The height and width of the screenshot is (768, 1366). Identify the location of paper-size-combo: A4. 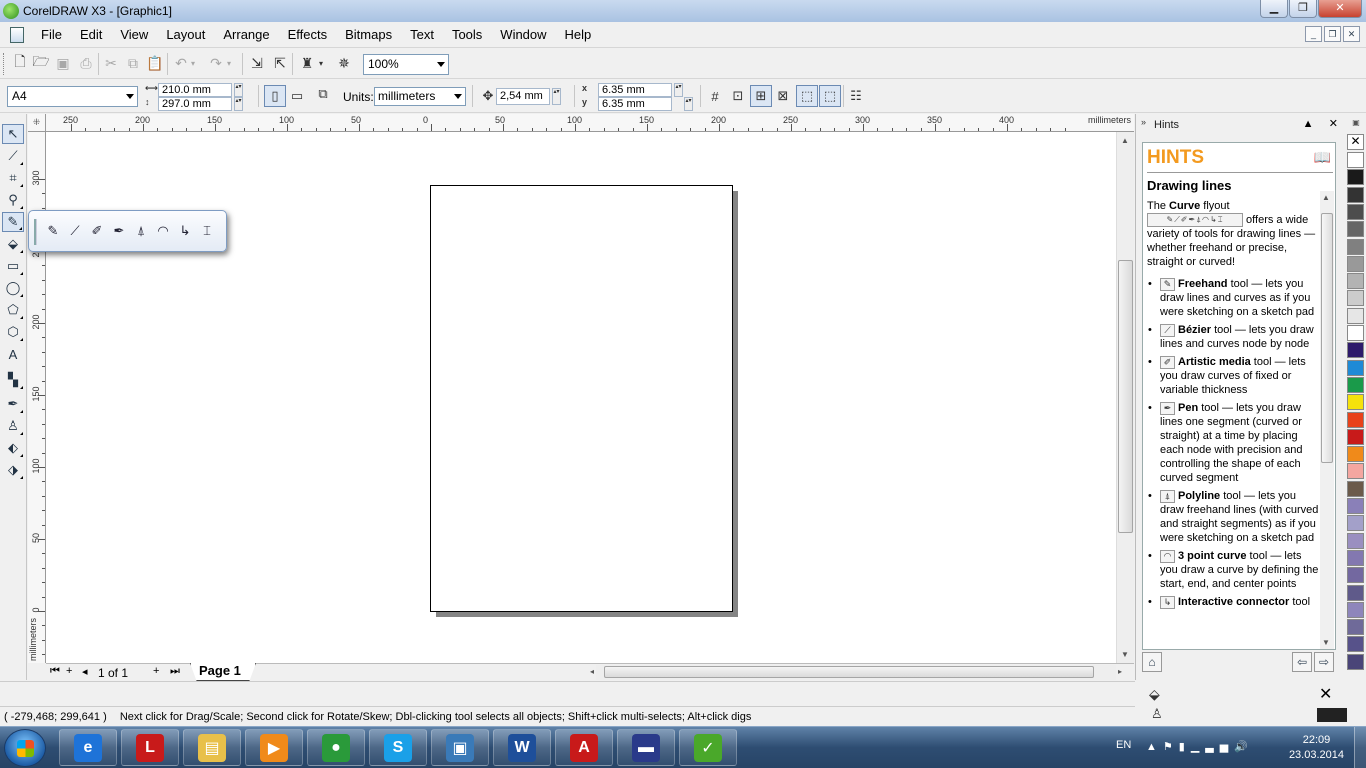
(72, 96).